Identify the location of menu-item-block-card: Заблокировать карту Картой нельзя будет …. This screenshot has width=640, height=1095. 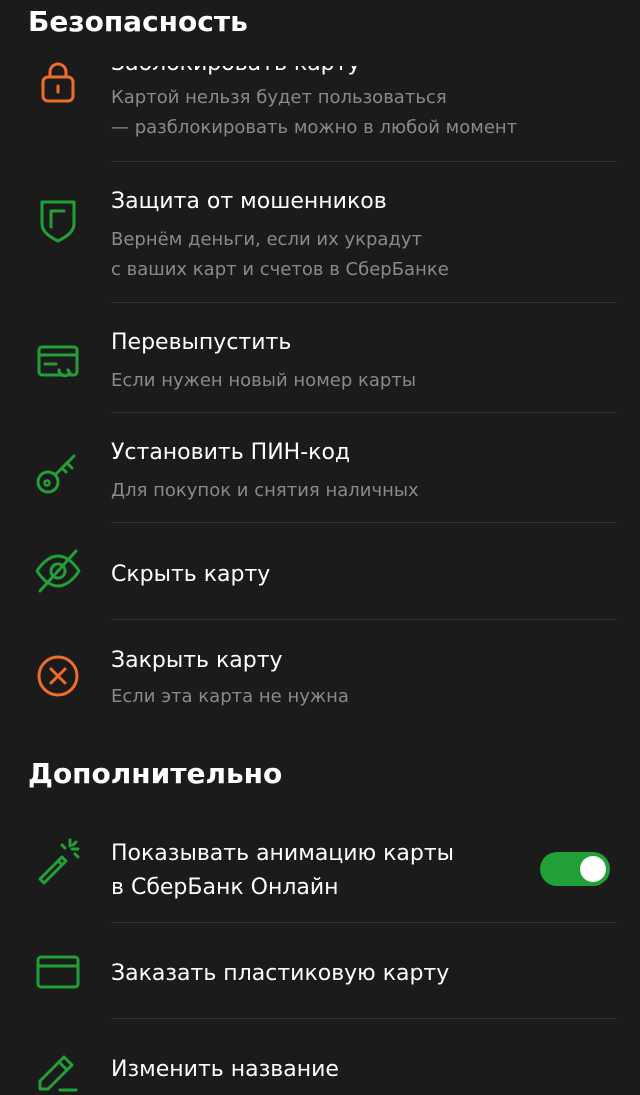
(320, 107).